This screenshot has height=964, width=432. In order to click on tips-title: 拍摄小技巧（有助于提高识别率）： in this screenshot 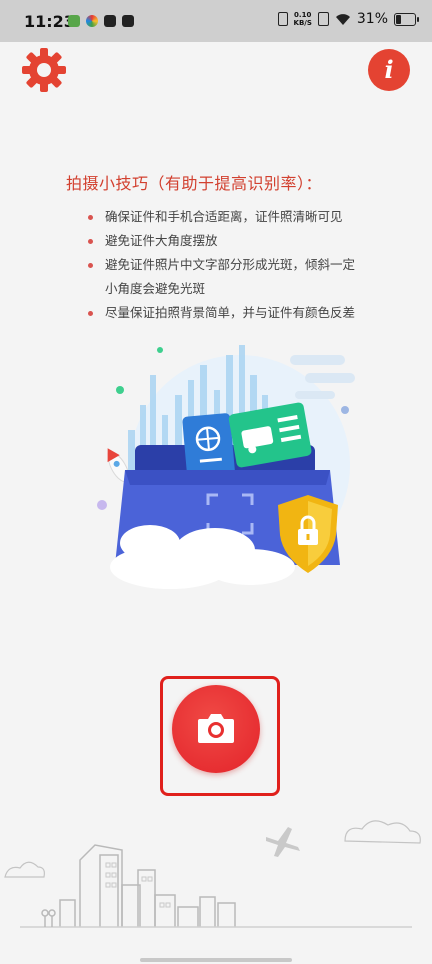, I will do `click(194, 183)`.